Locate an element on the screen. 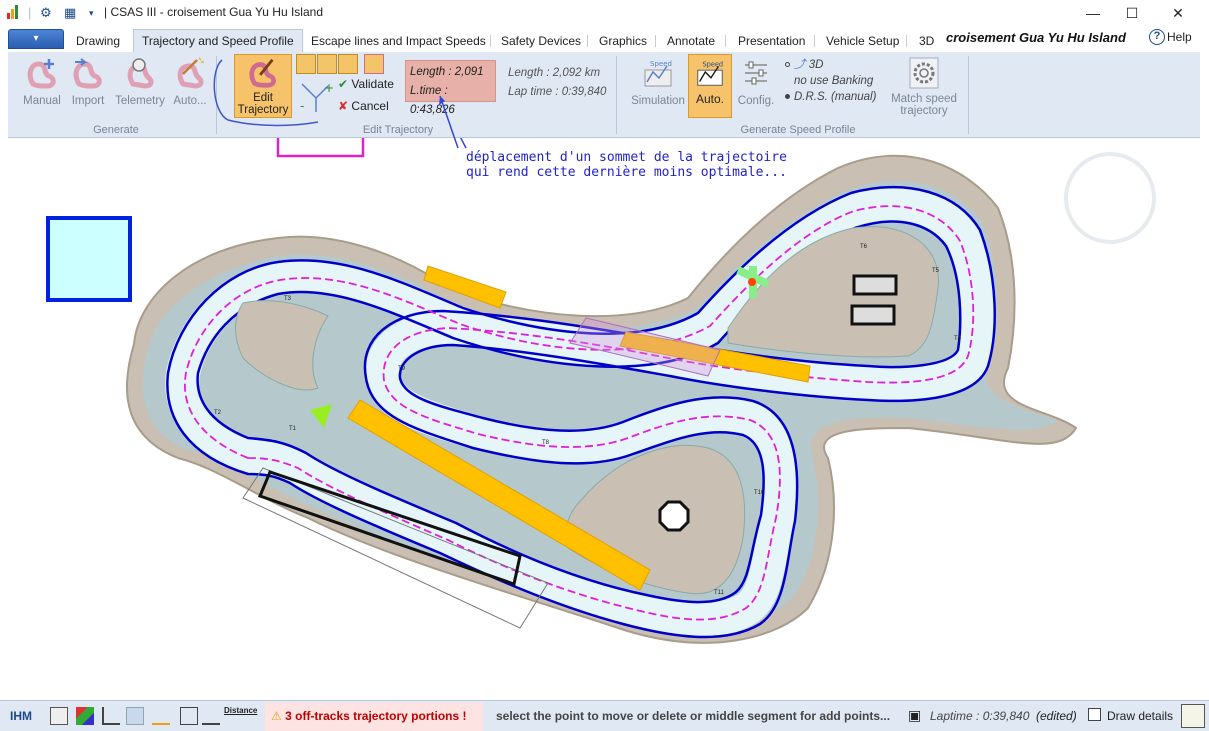 The width and height of the screenshot is (1209, 731). help-label: Help is located at coordinates (1179, 37).